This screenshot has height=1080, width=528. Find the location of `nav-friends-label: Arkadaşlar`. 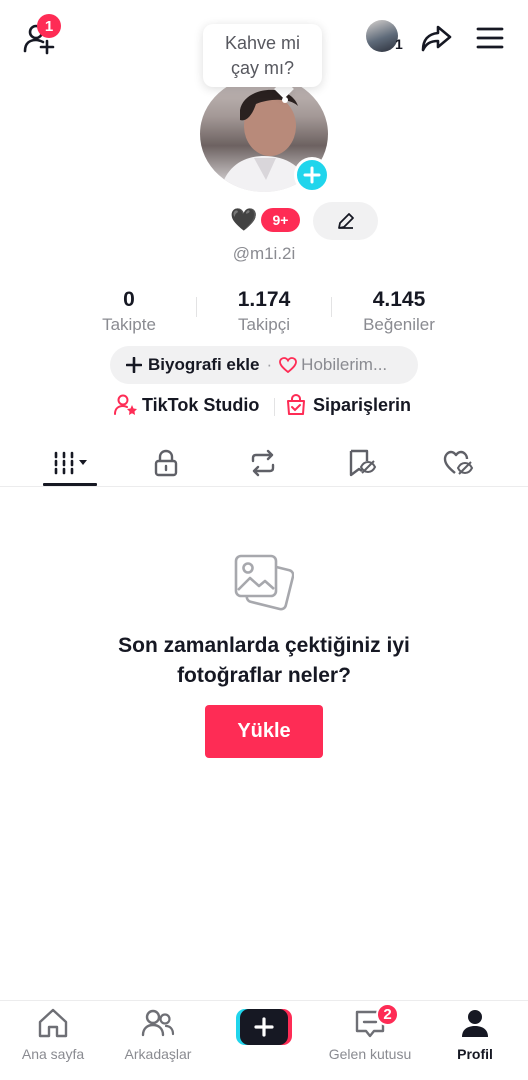

nav-friends-label: Arkadaşlar is located at coordinates (158, 1054).